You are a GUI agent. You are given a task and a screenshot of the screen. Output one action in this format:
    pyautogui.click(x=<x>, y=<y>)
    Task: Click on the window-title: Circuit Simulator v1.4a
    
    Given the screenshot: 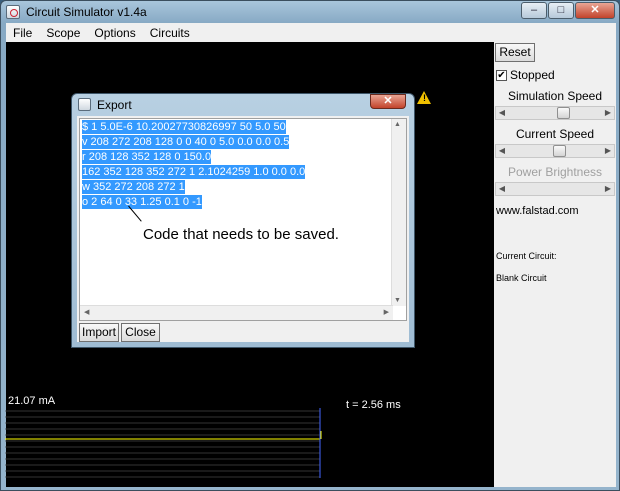 What is the action you would take?
    pyautogui.click(x=86, y=12)
    